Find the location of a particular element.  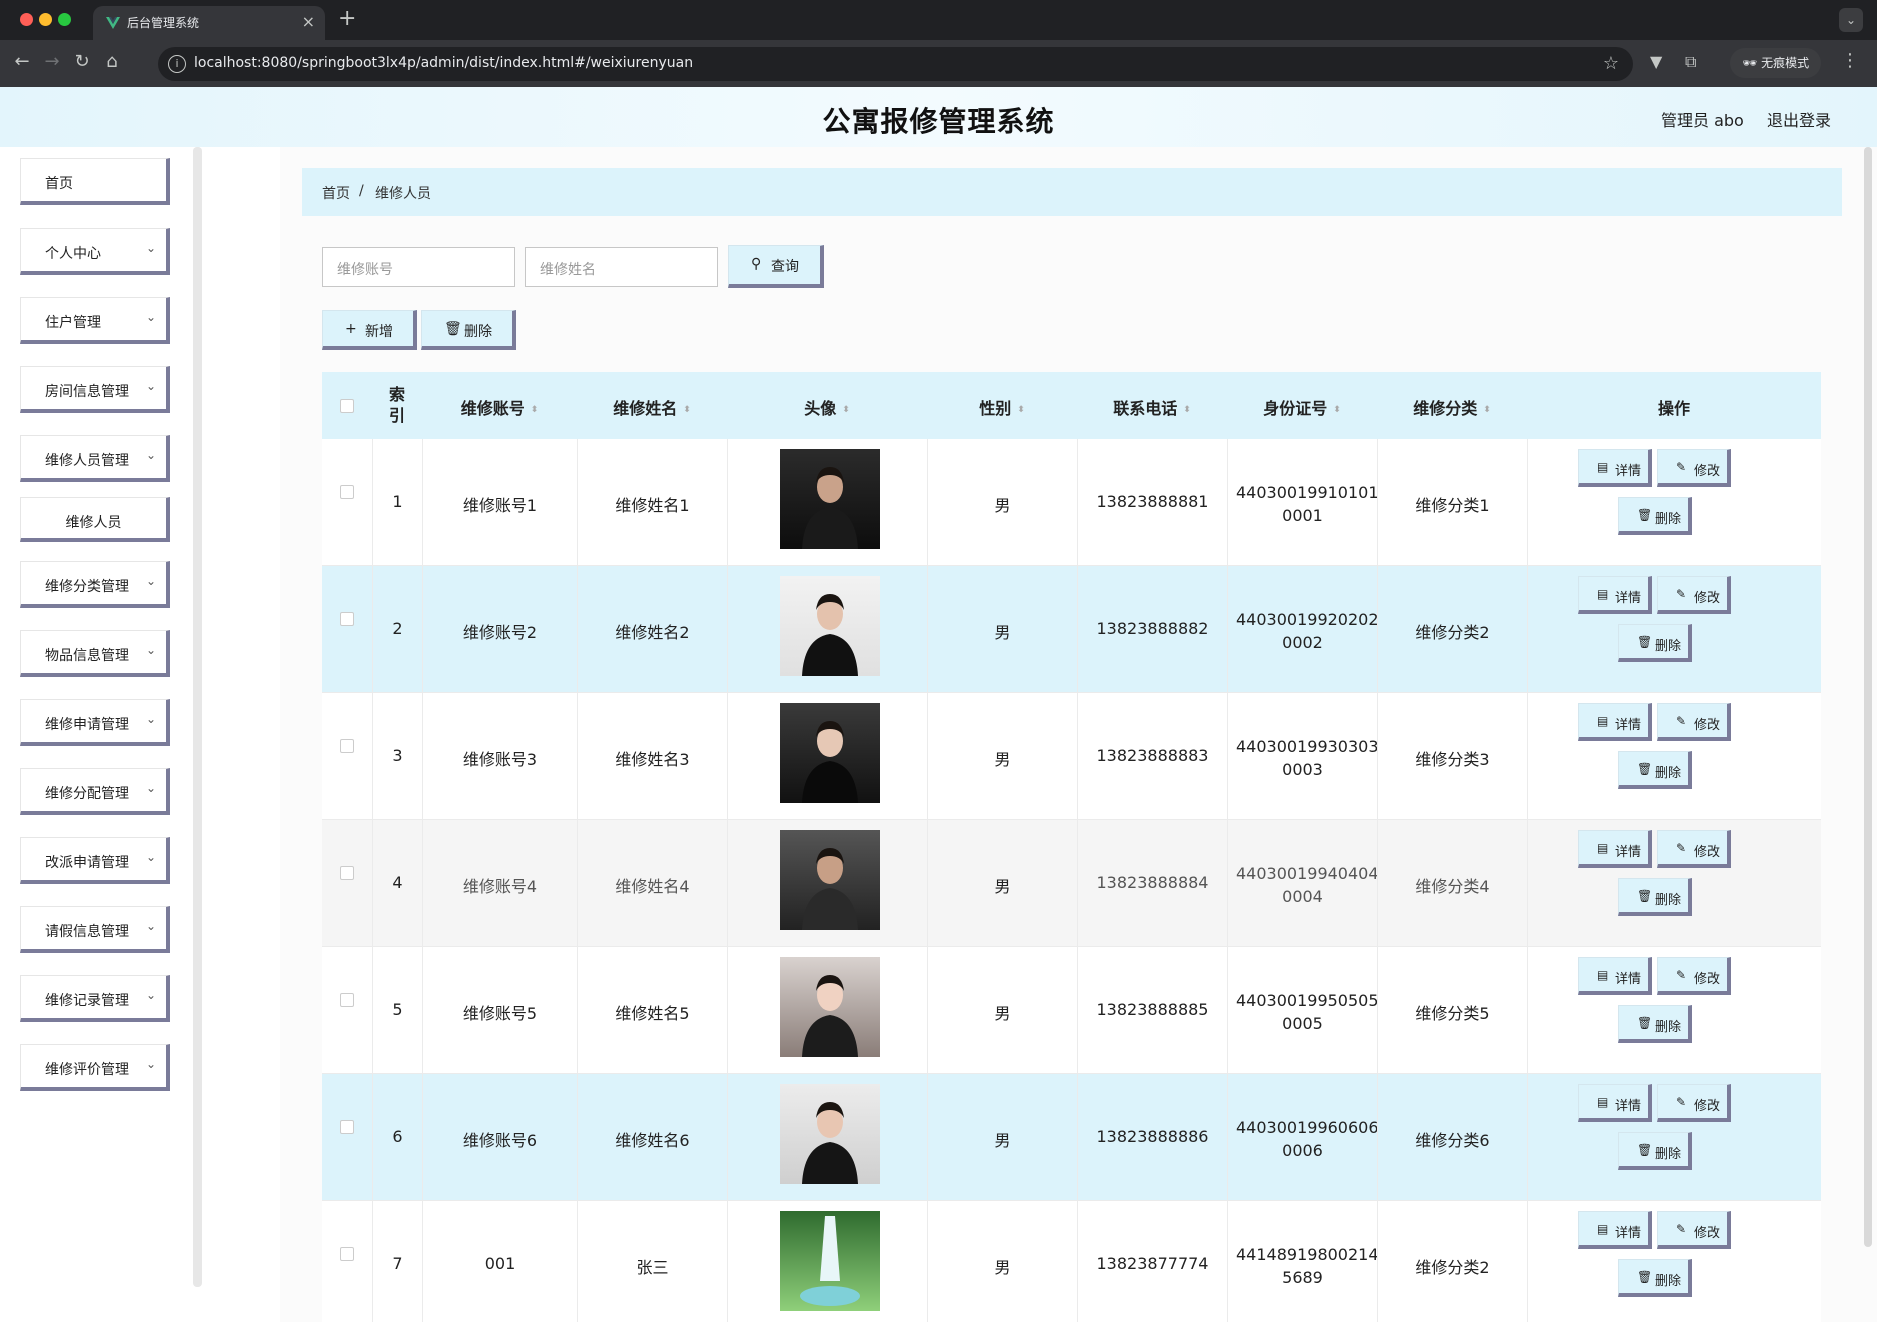

sidebar-item: 维修分类管理 ⌄ is located at coordinates (95, 584).